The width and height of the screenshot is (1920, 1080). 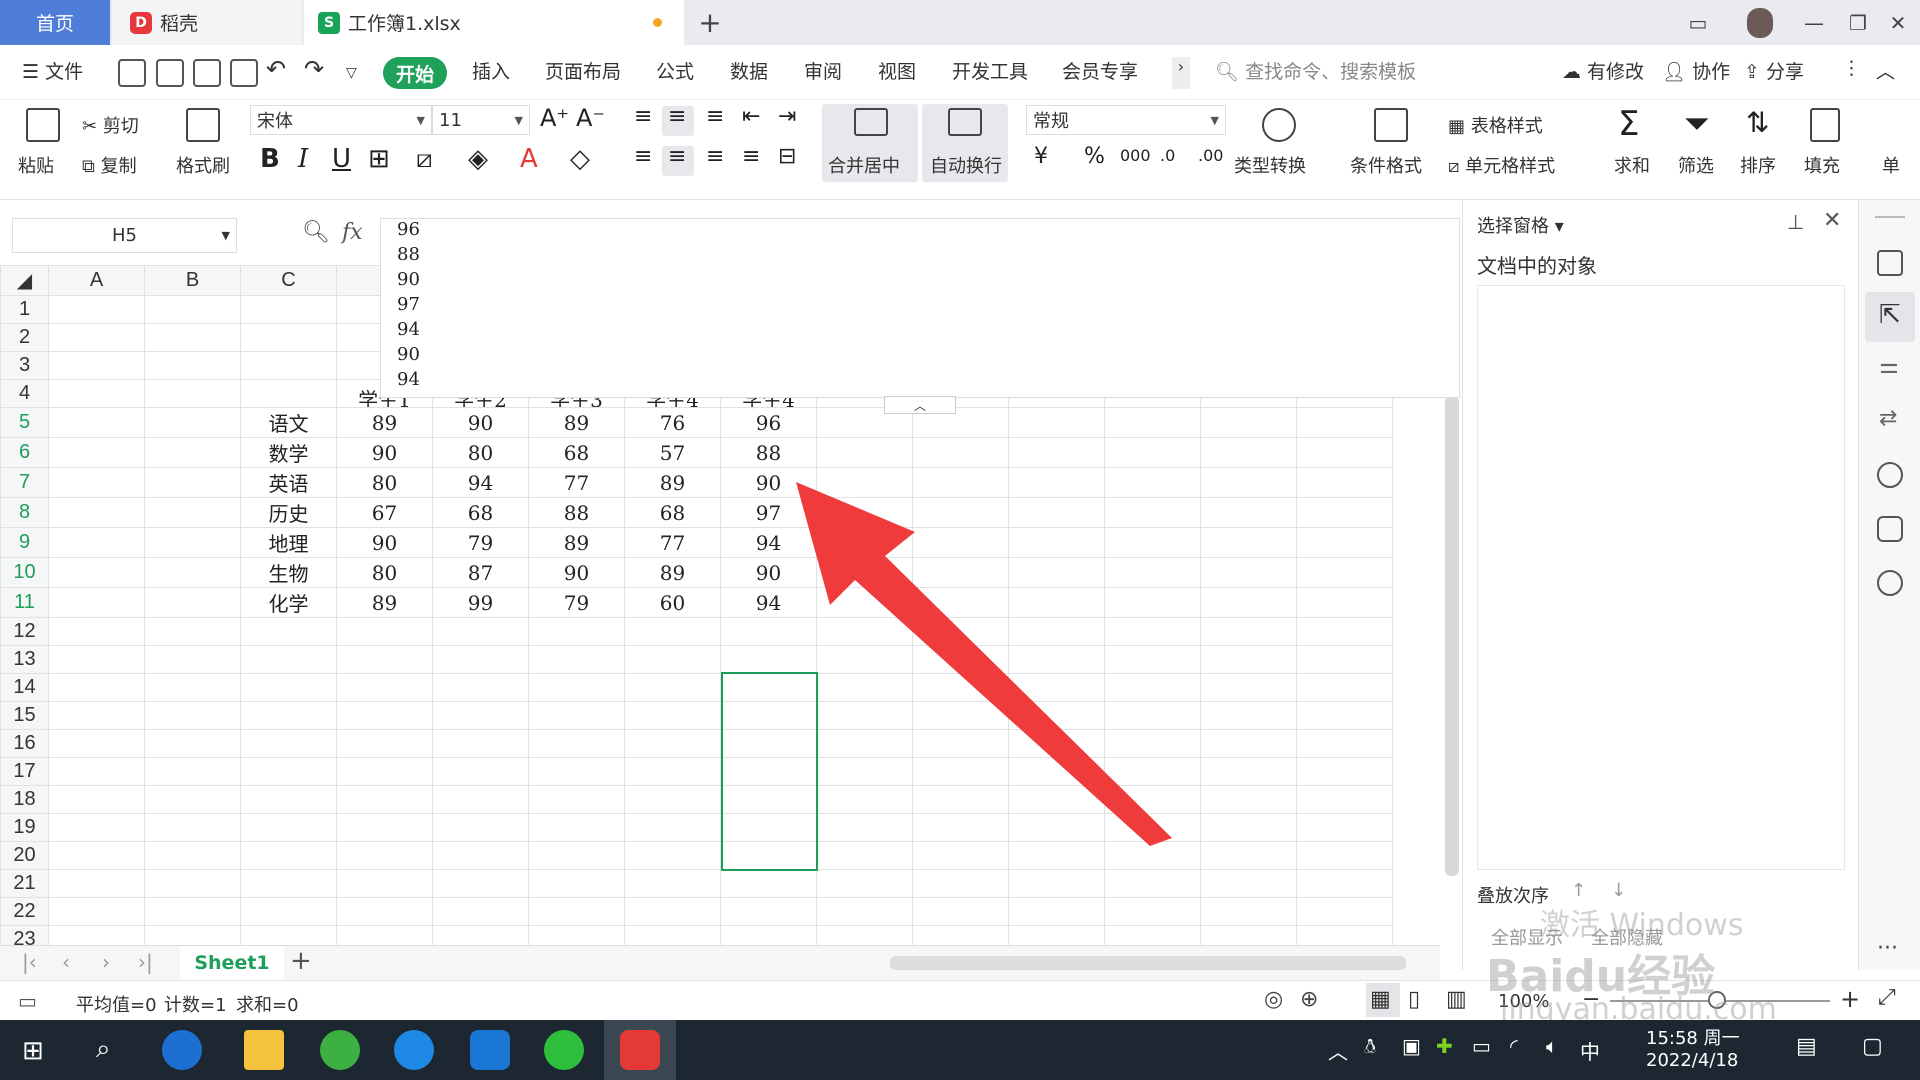 I want to click on more-options-icon: ···, so click(x=1887, y=948).